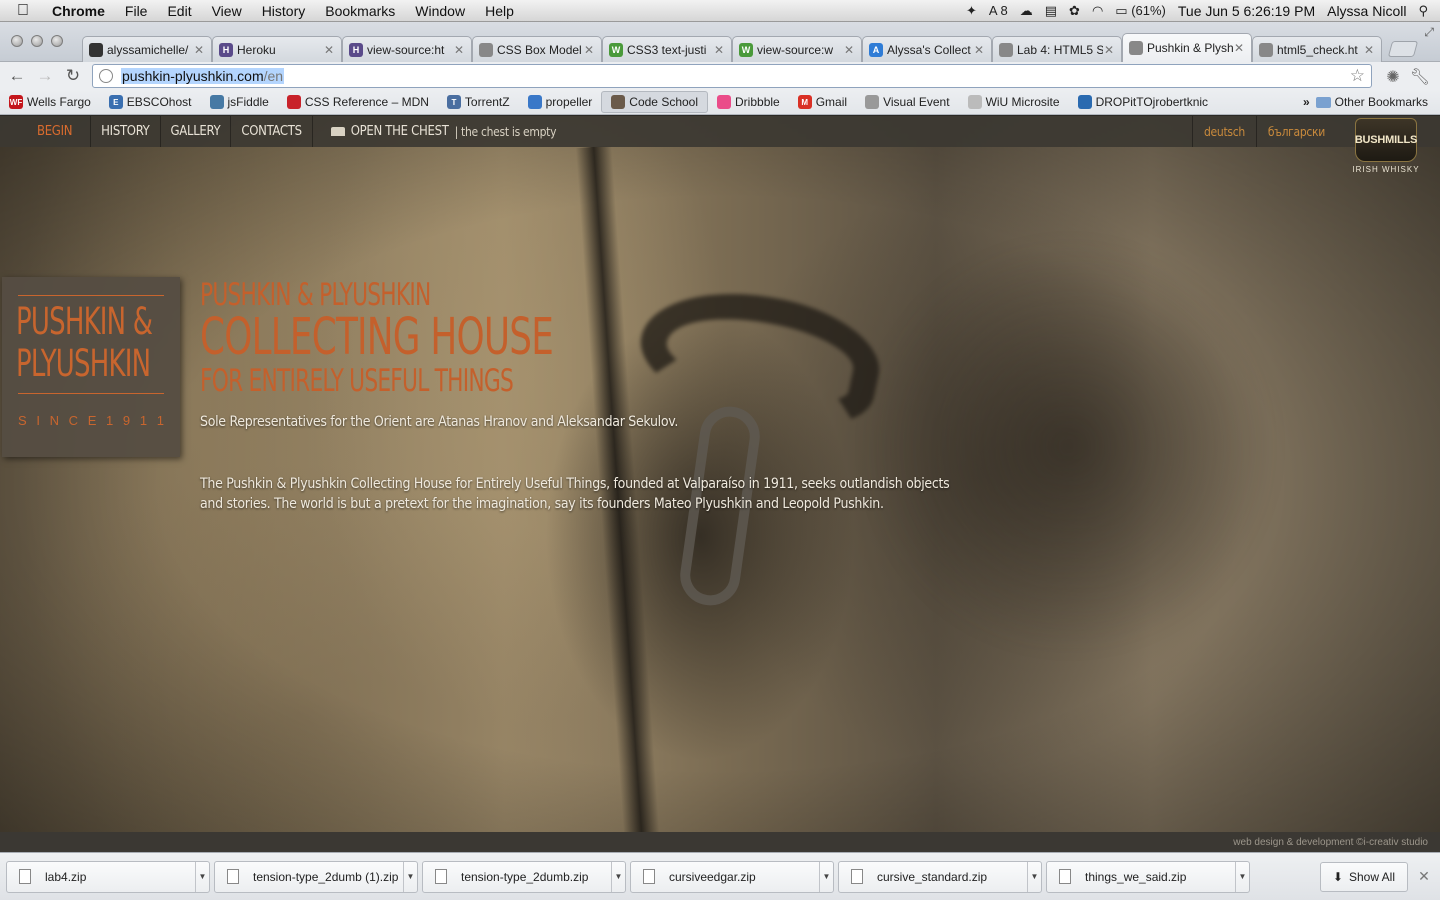  I want to click on bookmark-item: Code School, so click(655, 102).